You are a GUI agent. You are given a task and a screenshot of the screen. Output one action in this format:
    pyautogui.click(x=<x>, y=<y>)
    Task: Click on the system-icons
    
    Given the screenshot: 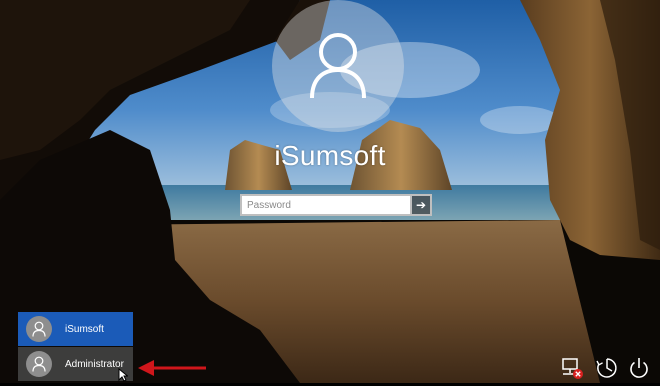 What is the action you would take?
    pyautogui.click(x=607, y=368)
    